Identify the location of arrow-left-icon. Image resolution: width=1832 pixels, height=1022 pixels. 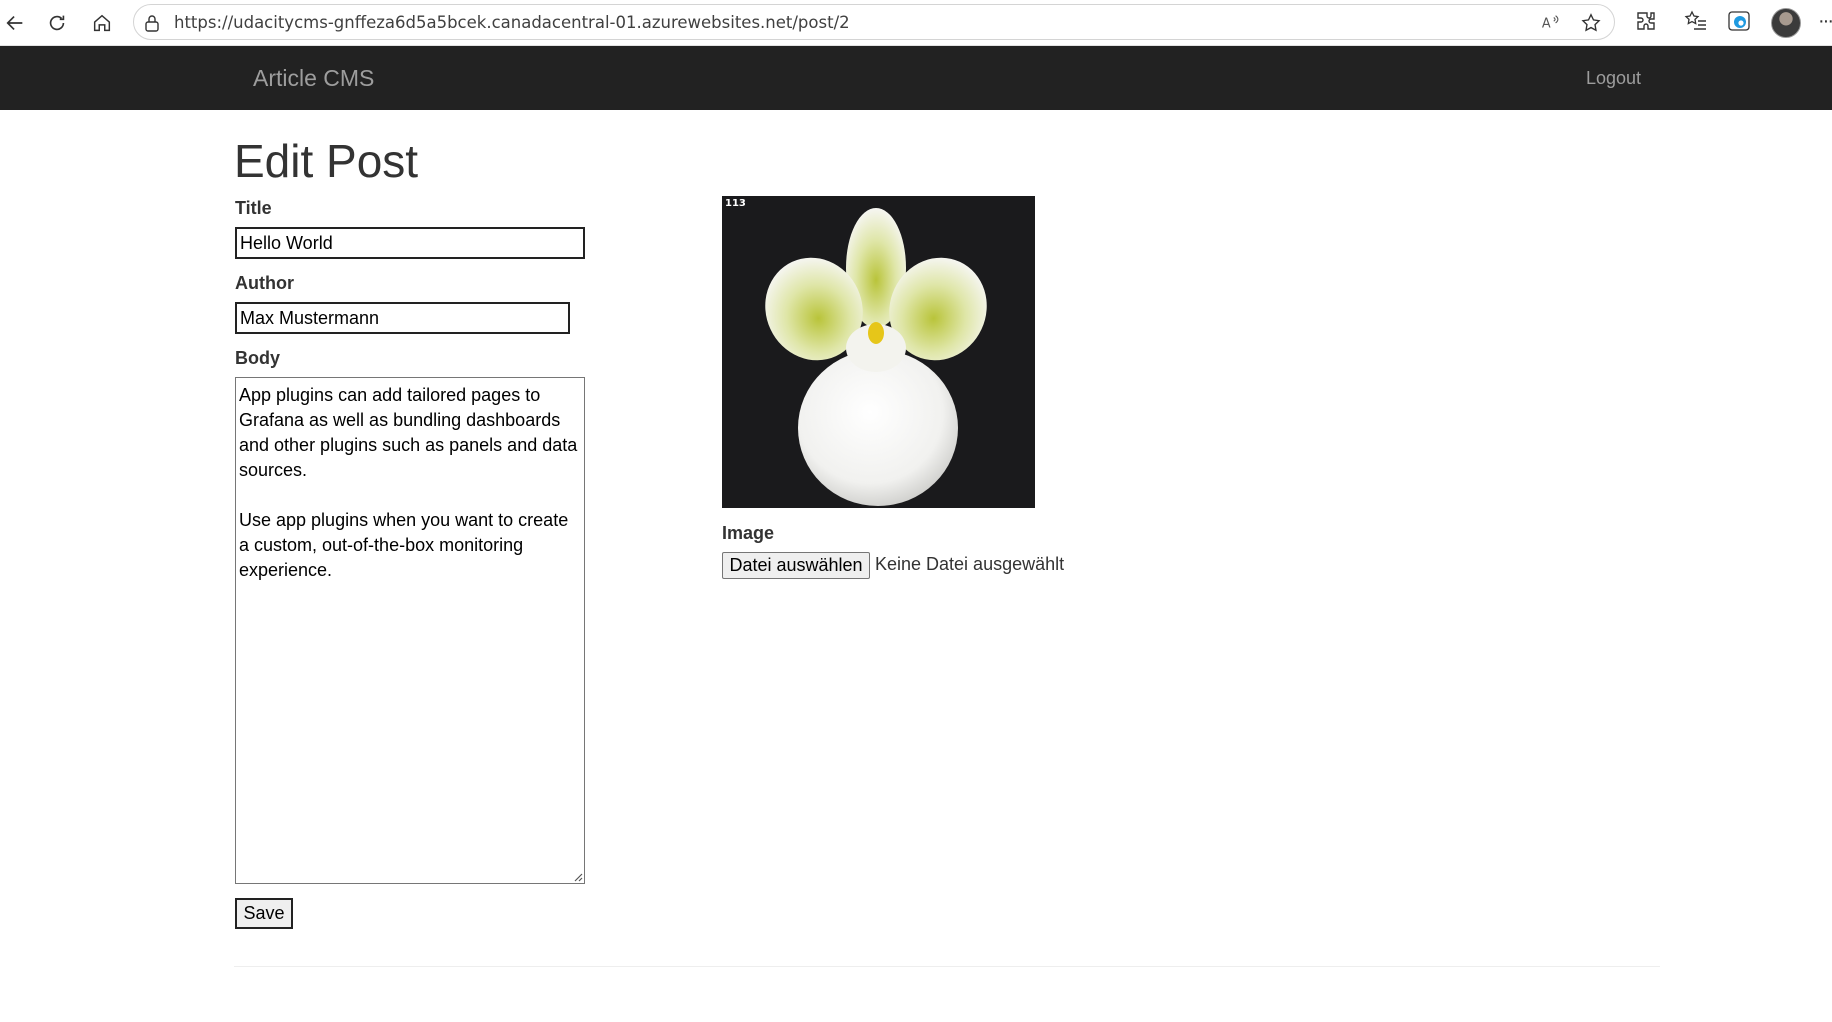
(14, 23).